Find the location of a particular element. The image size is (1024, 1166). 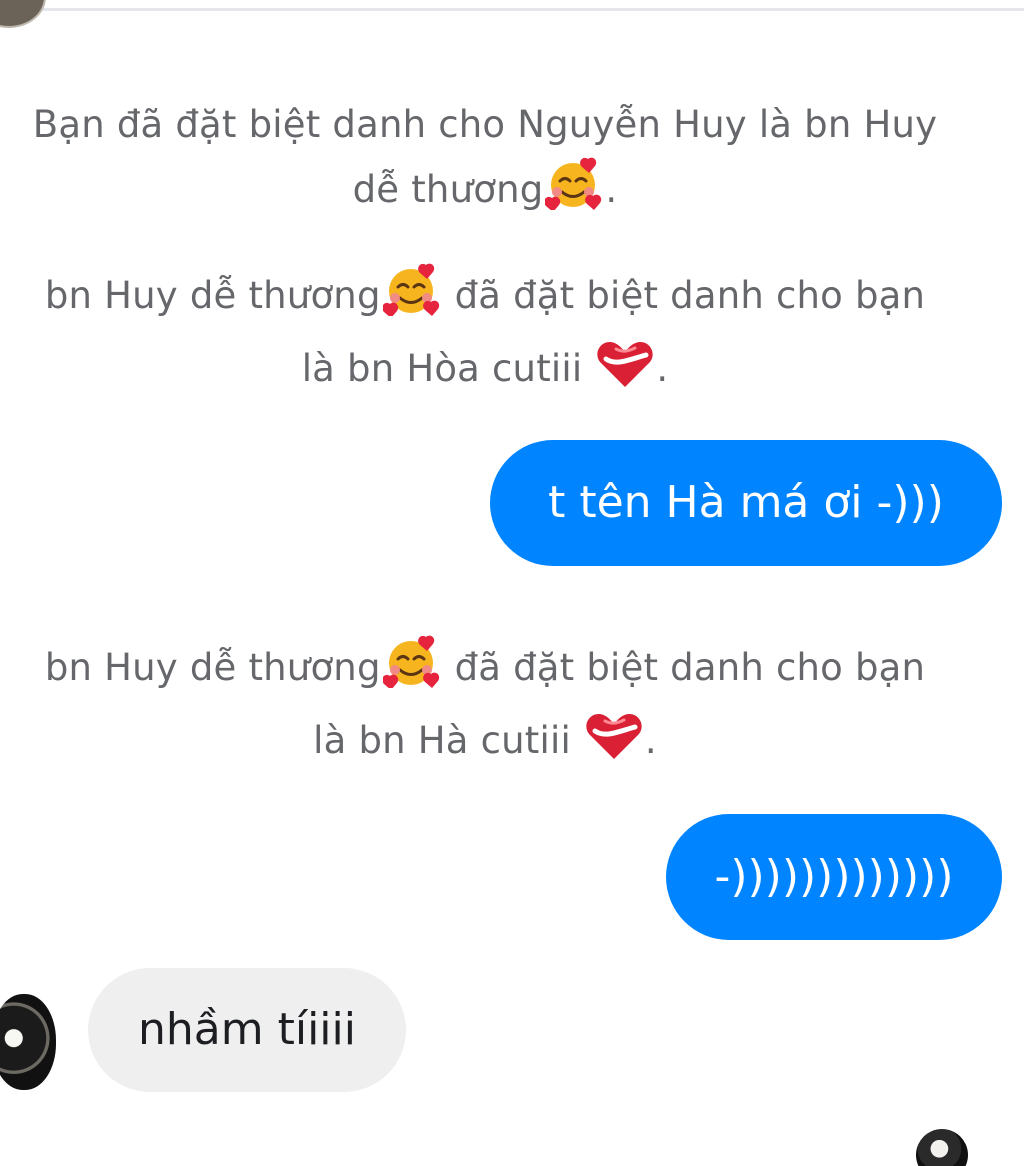

incoming-message-bubble: nhầm tíiiii is located at coordinates (247, 1030).